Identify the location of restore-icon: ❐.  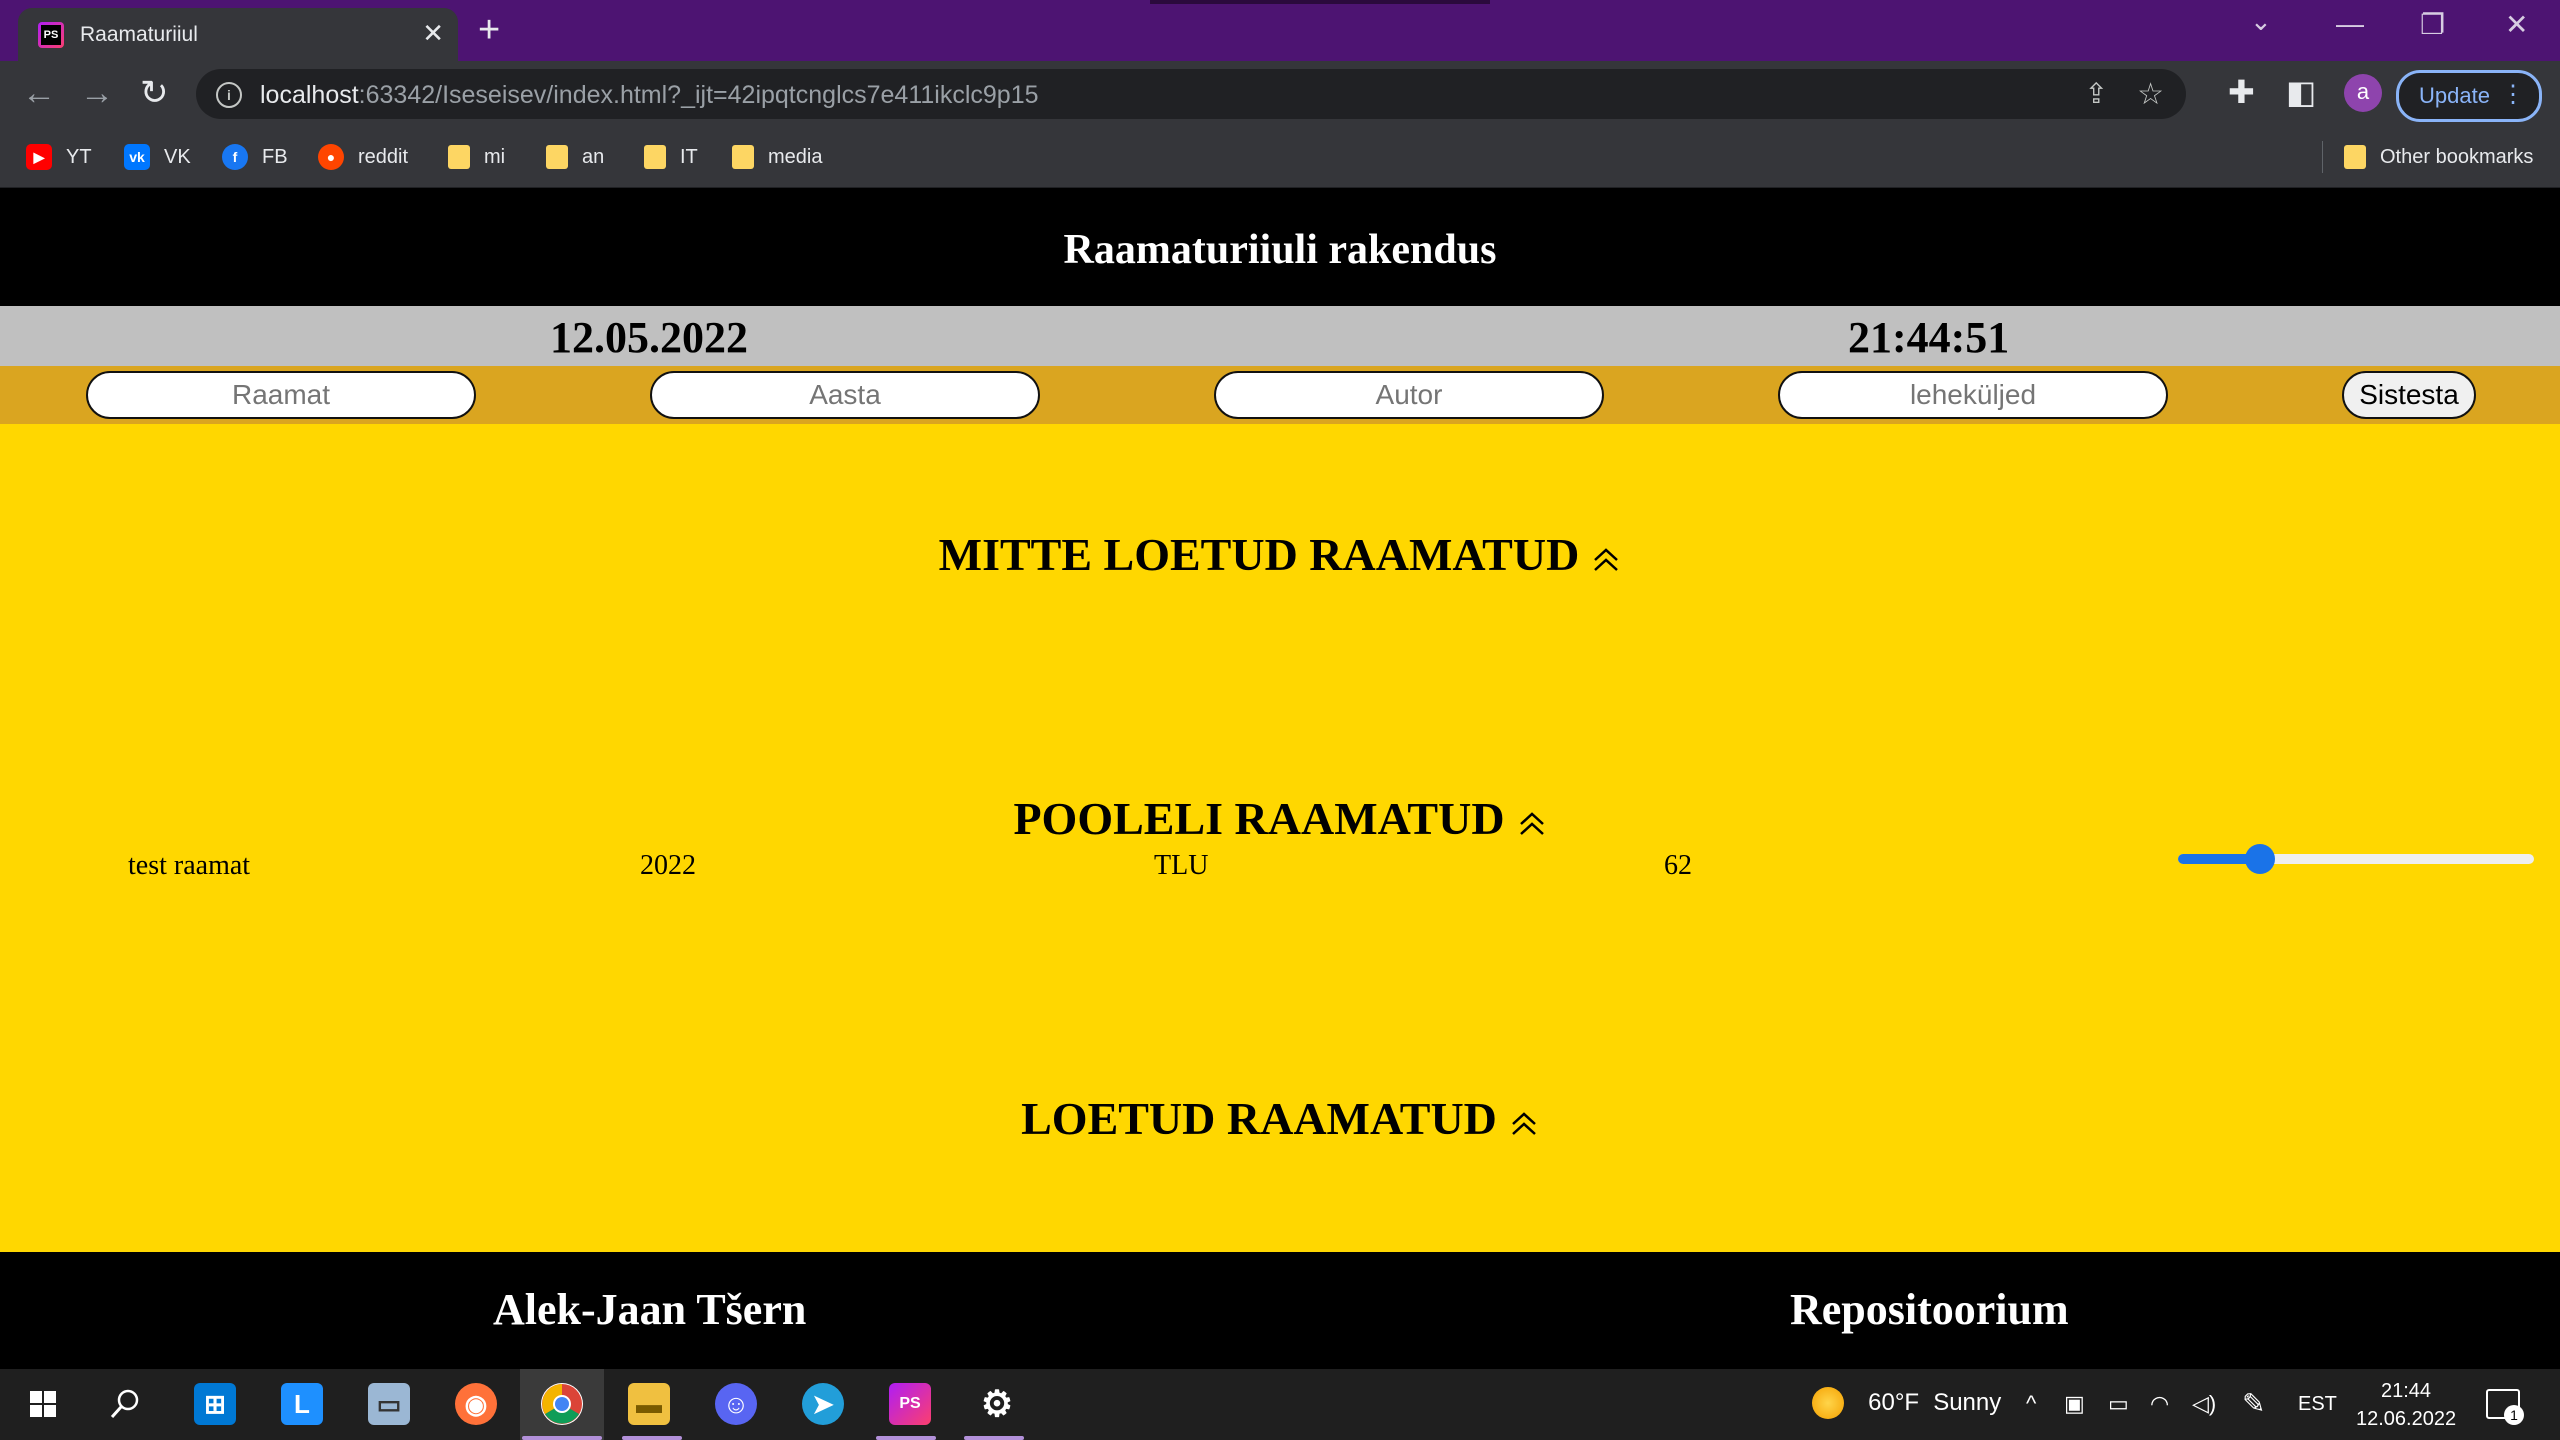
(2432, 24).